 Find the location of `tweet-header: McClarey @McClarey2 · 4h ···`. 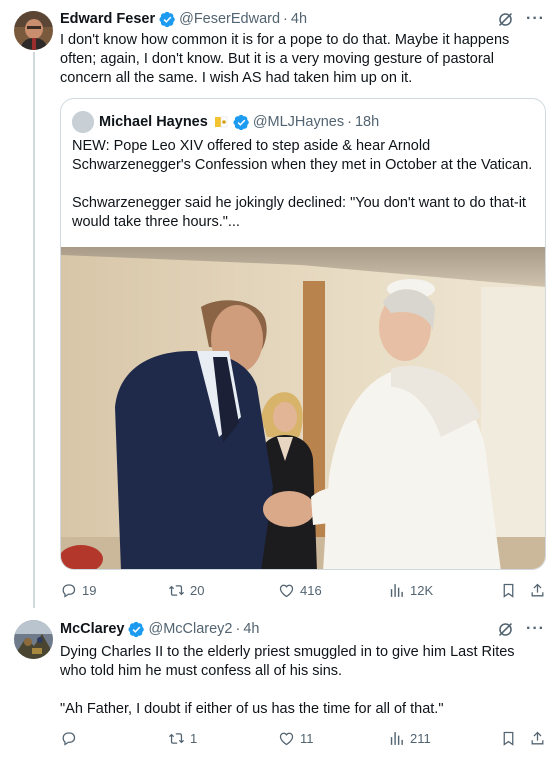

tweet-header: McClarey @McClarey2 · 4h ··· is located at coordinates (302, 629).